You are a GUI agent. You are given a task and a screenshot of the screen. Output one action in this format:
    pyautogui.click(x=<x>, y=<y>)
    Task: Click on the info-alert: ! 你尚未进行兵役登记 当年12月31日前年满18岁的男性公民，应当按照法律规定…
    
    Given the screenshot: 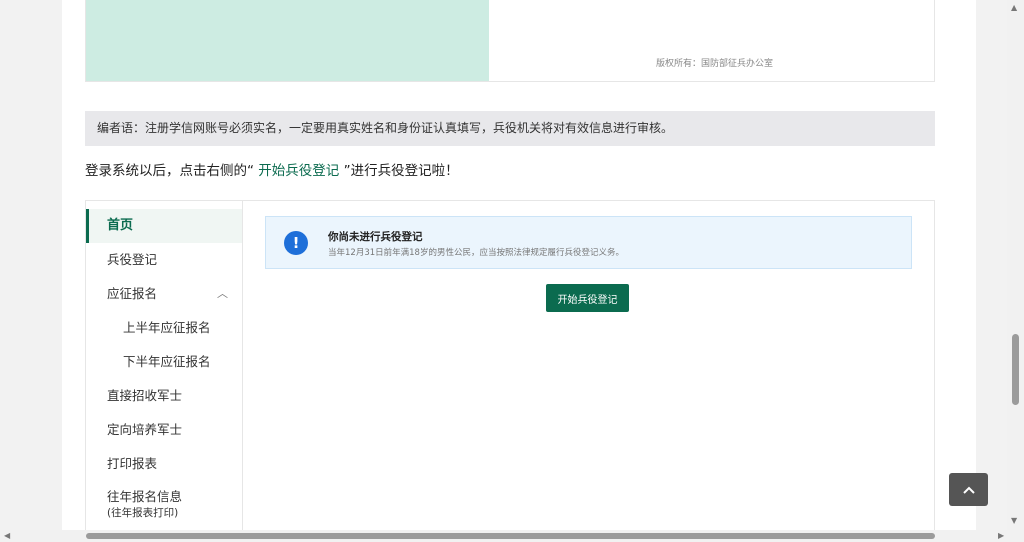 What is the action you would take?
    pyautogui.click(x=588, y=242)
    